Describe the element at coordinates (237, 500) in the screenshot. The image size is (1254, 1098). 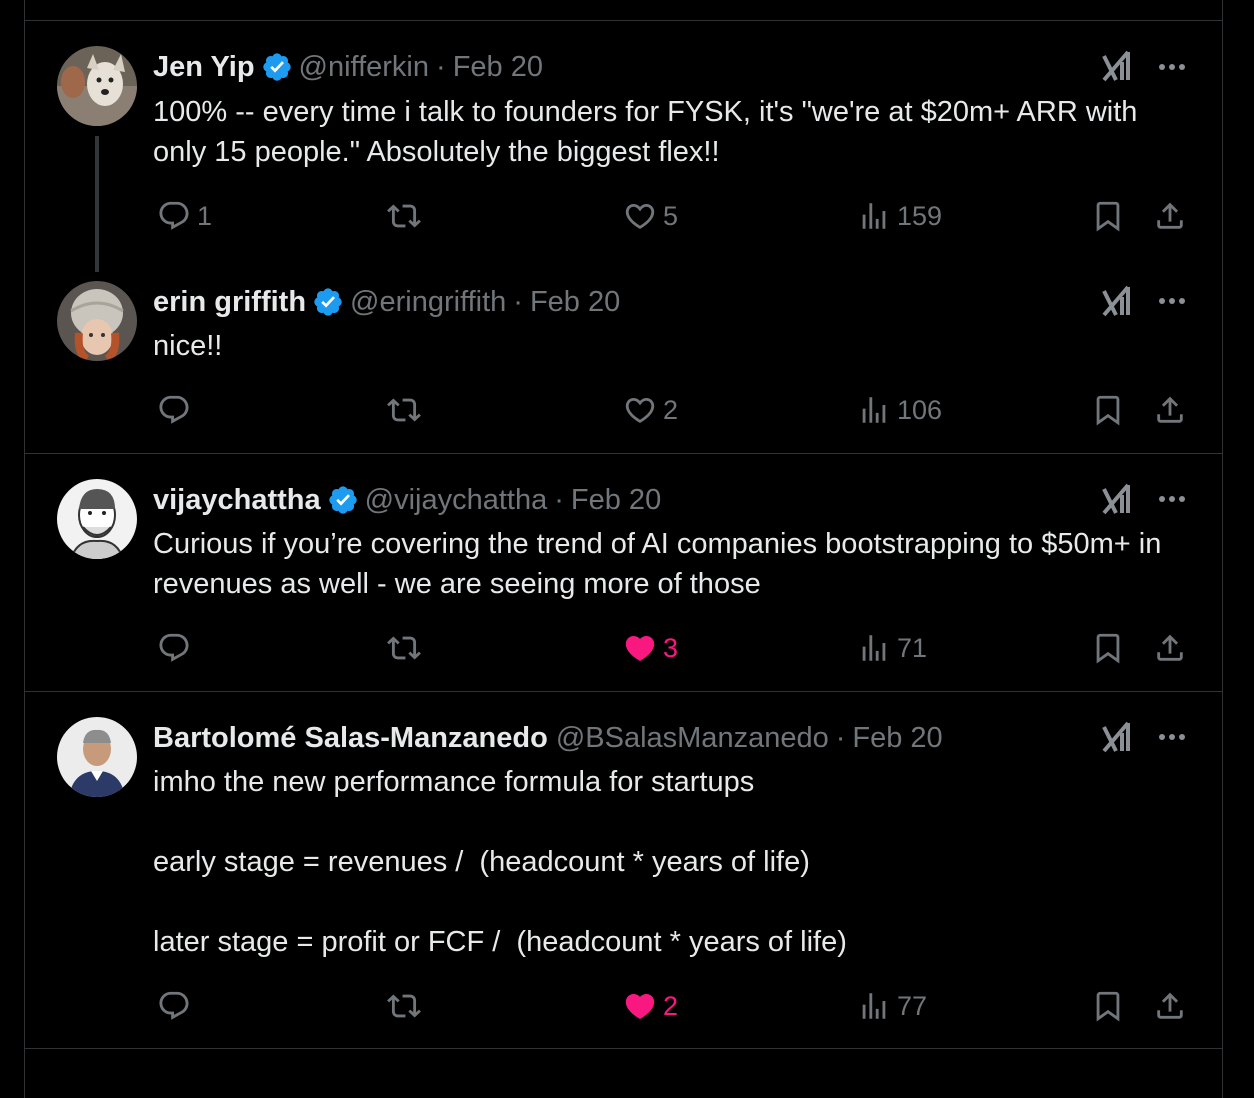
I see `author-name: vijaychattha` at that location.